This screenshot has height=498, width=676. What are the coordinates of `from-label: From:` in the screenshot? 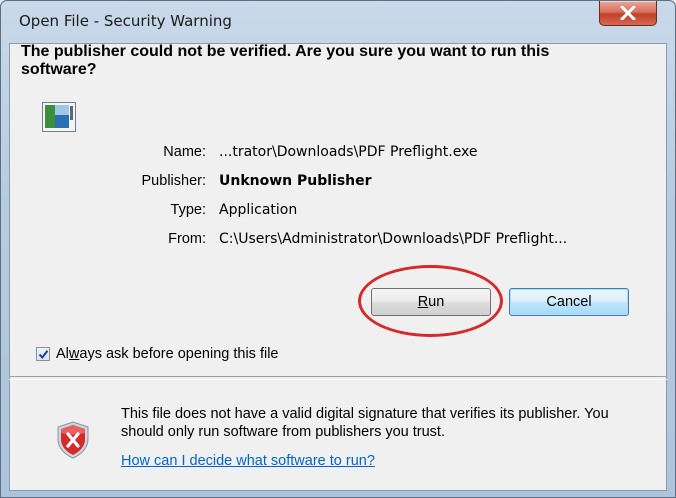 It's located at (187, 239).